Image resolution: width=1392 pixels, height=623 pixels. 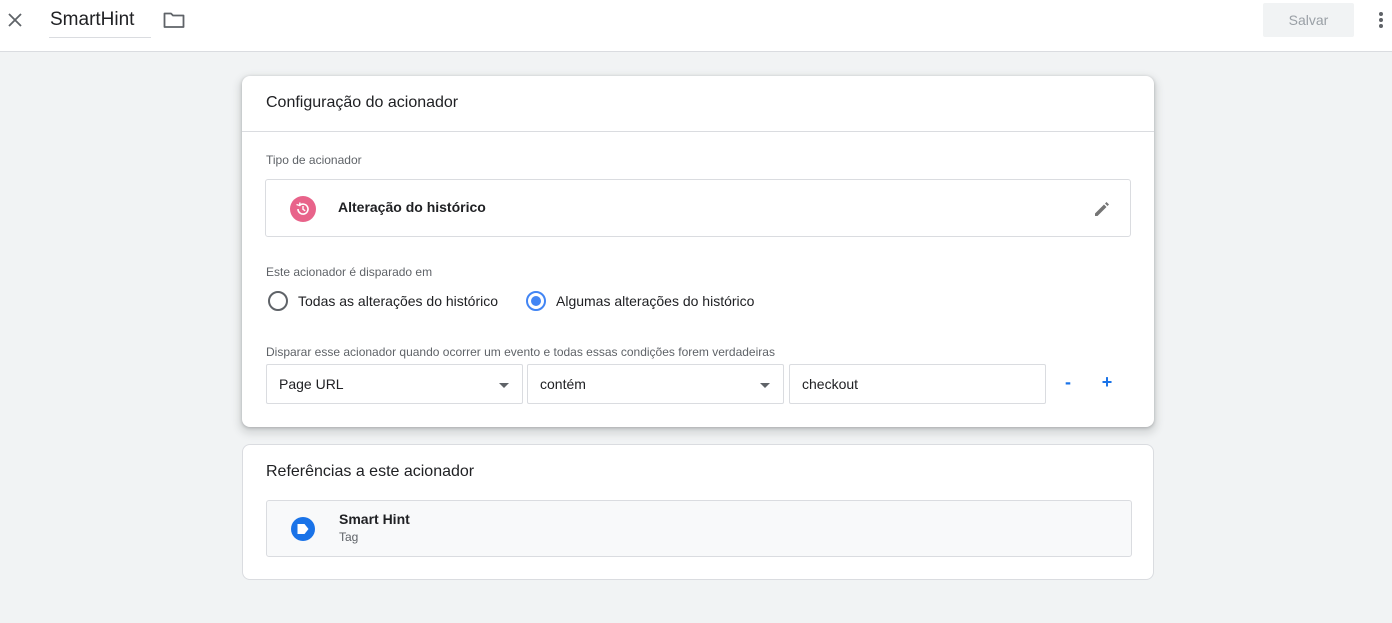 I want to click on card-title: Configuração do acionador, so click(x=362, y=102).